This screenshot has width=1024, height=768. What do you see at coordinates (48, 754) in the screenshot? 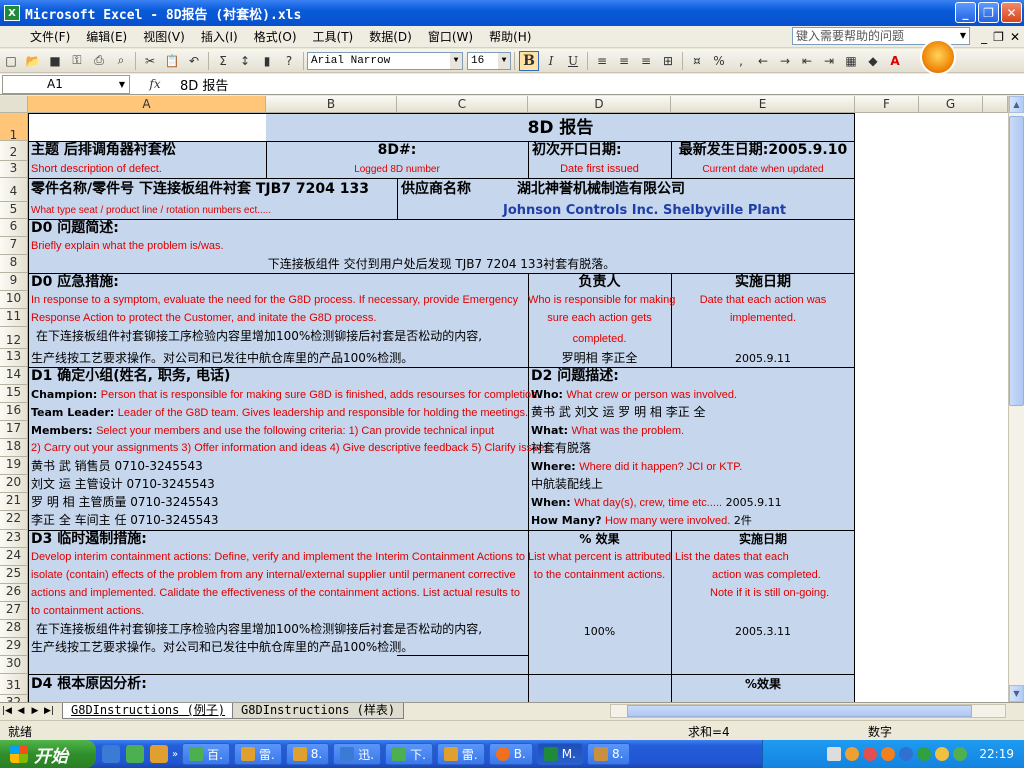
I see `start-button: 开始` at bounding box center [48, 754].